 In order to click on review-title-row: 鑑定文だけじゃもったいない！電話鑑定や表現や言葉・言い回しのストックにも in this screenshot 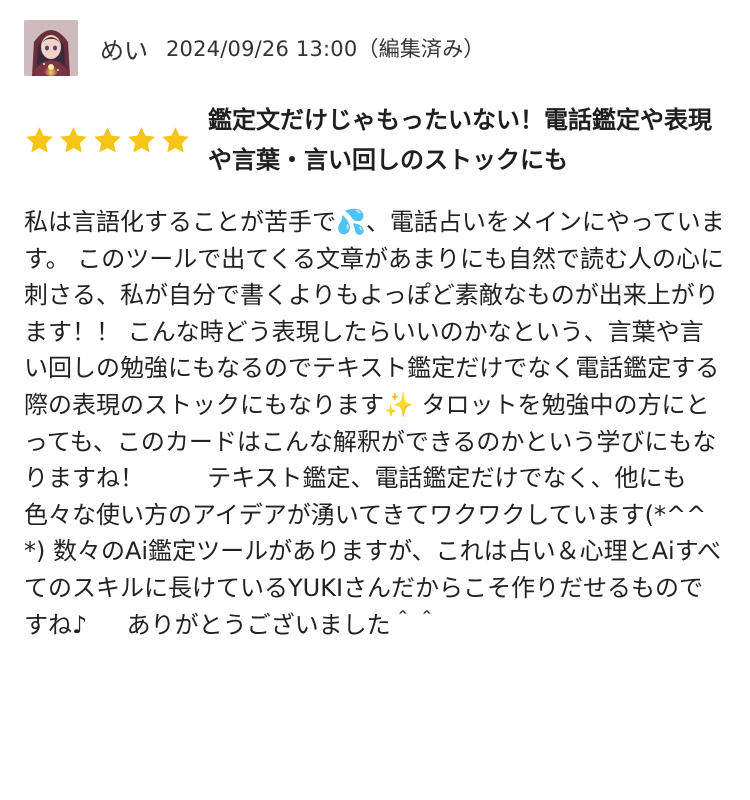, I will do `click(374, 140)`.